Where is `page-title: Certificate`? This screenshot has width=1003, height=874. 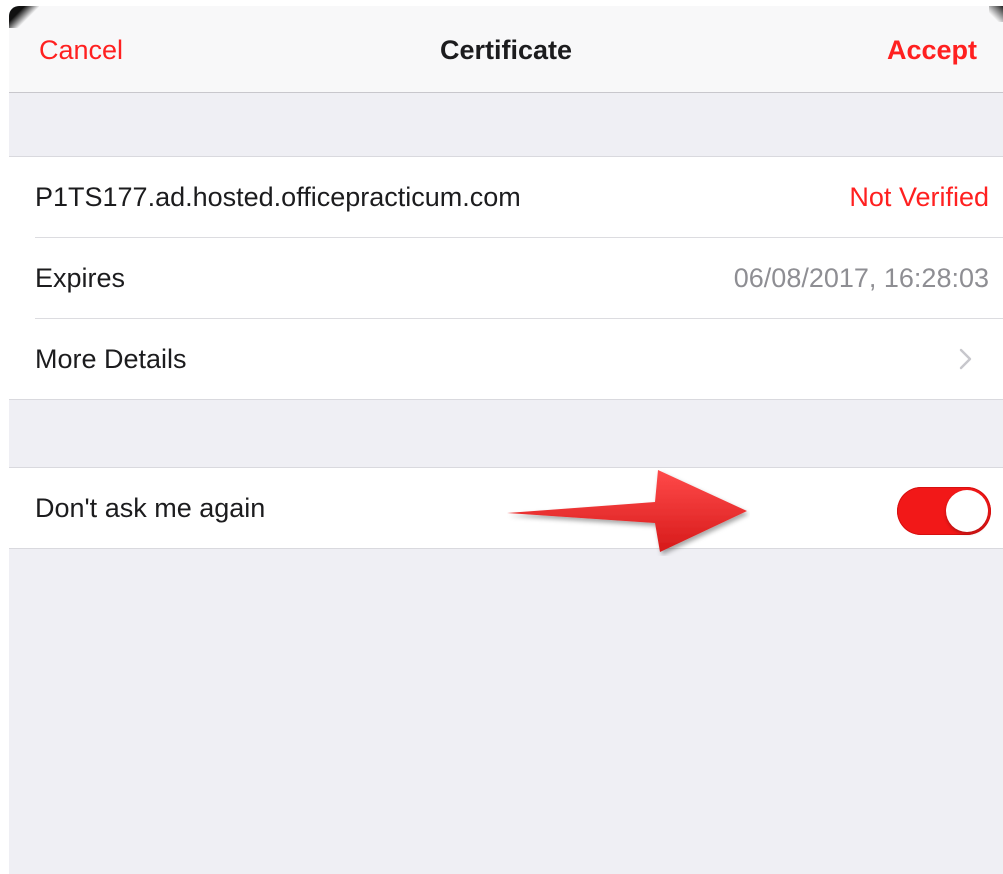 page-title: Certificate is located at coordinates (506, 50).